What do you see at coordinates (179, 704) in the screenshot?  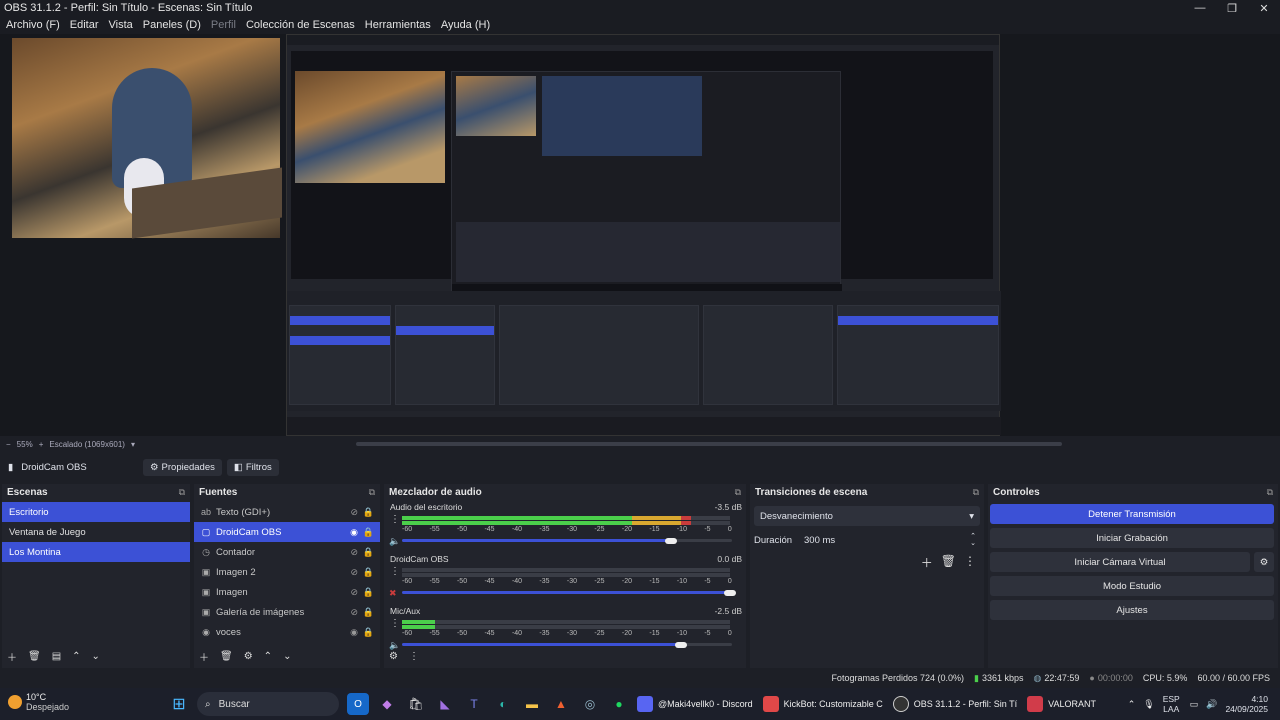 I see `windows-start-icon: ⊞` at bounding box center [179, 704].